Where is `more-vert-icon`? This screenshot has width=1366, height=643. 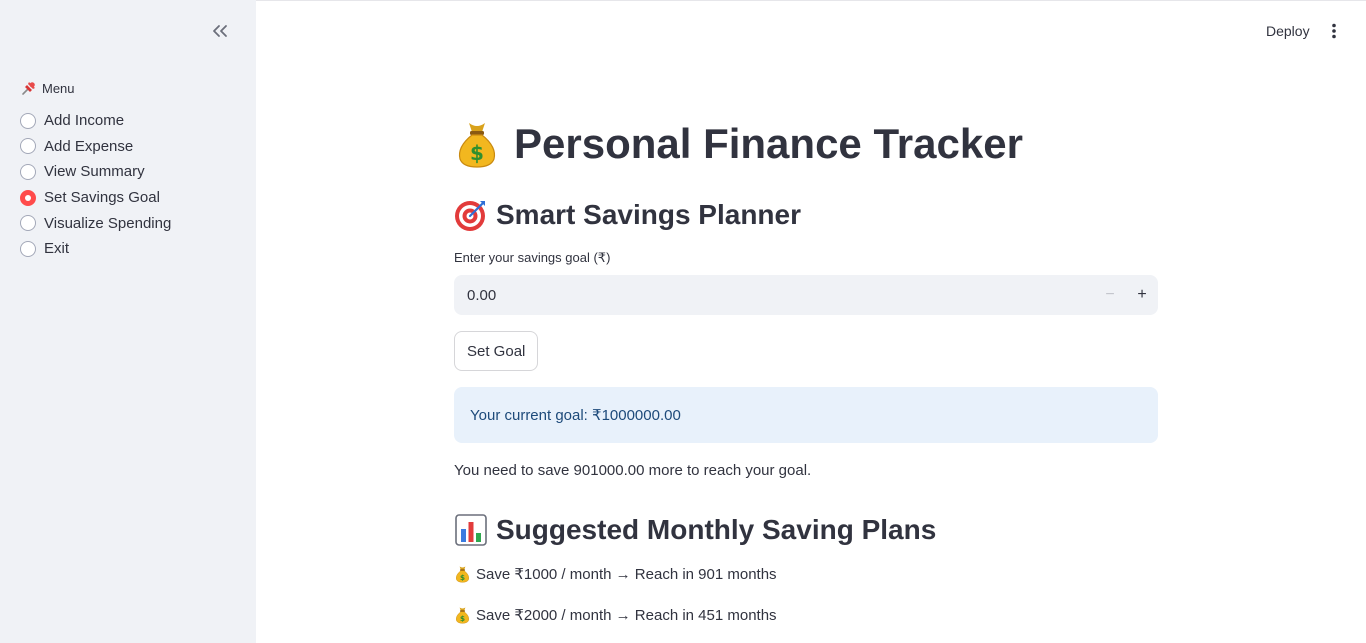 more-vert-icon is located at coordinates (1334, 31).